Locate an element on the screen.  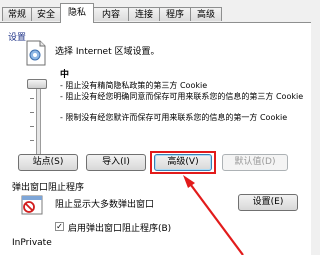
tab-privacy: 隐私 is located at coordinates (77, 13).